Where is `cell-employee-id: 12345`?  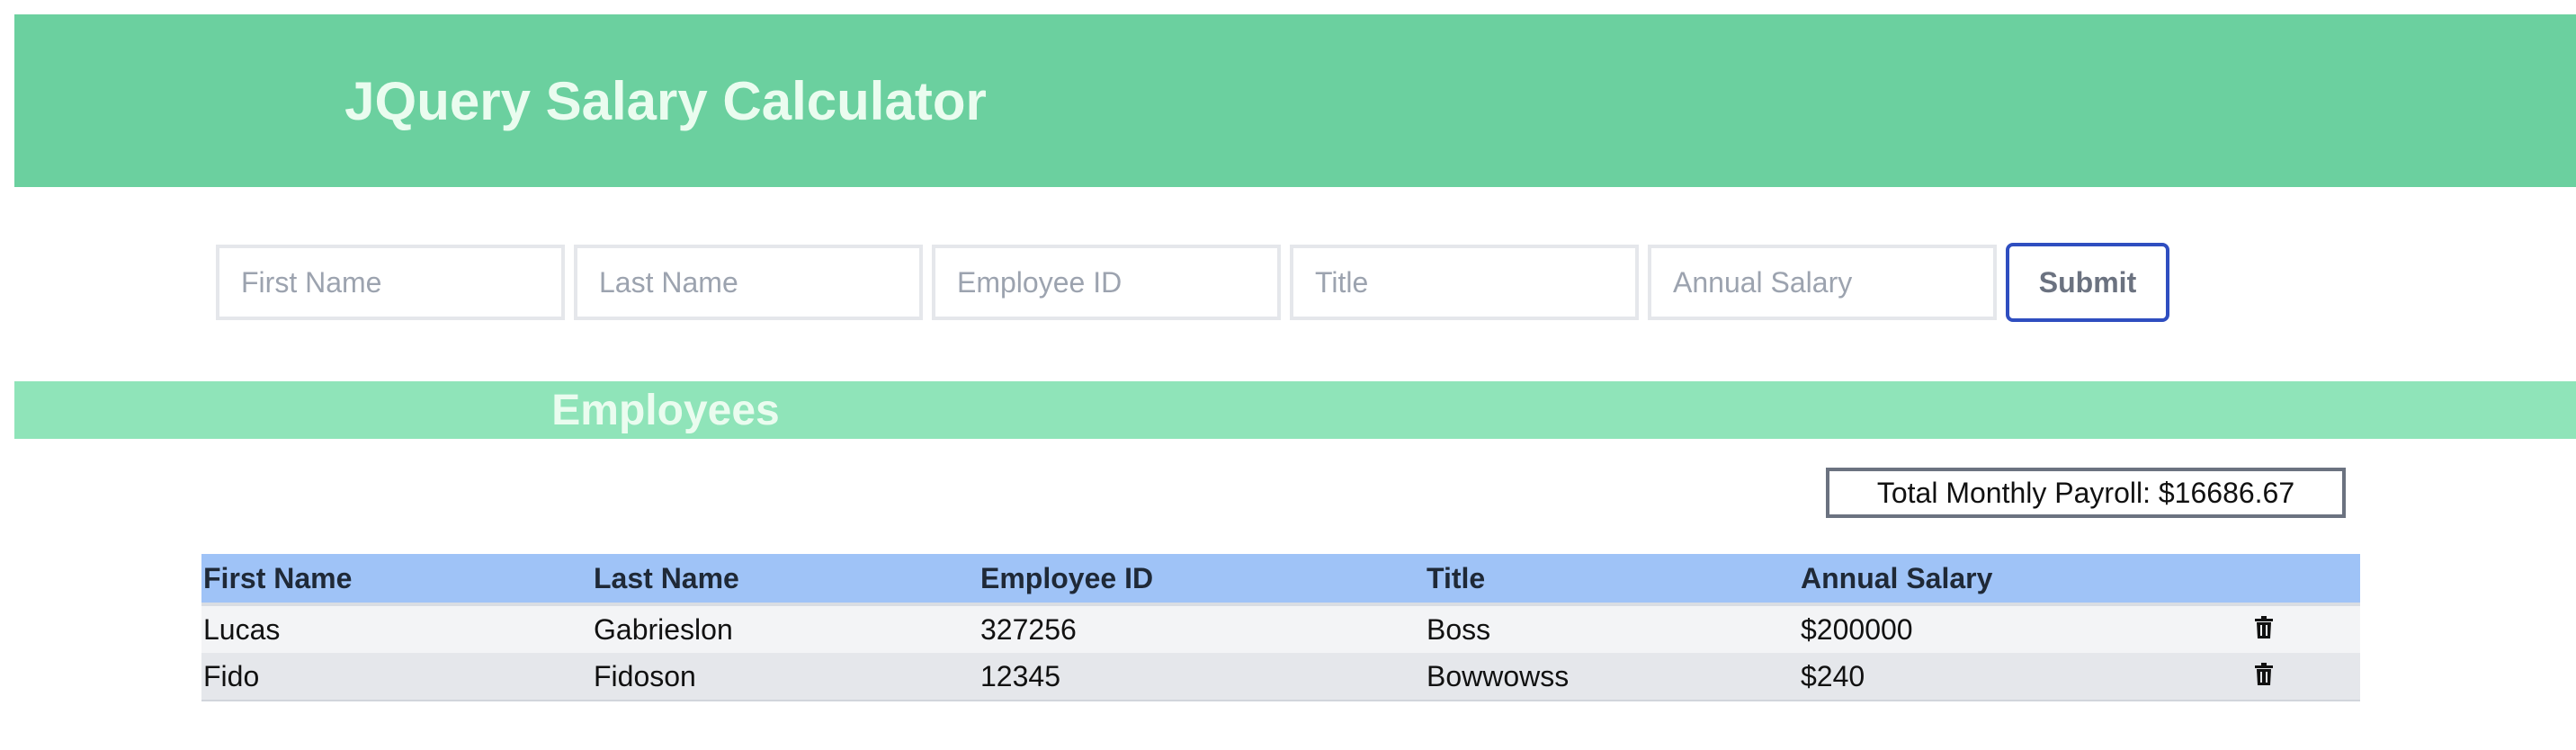
cell-employee-id: 12345 is located at coordinates (1202, 677).